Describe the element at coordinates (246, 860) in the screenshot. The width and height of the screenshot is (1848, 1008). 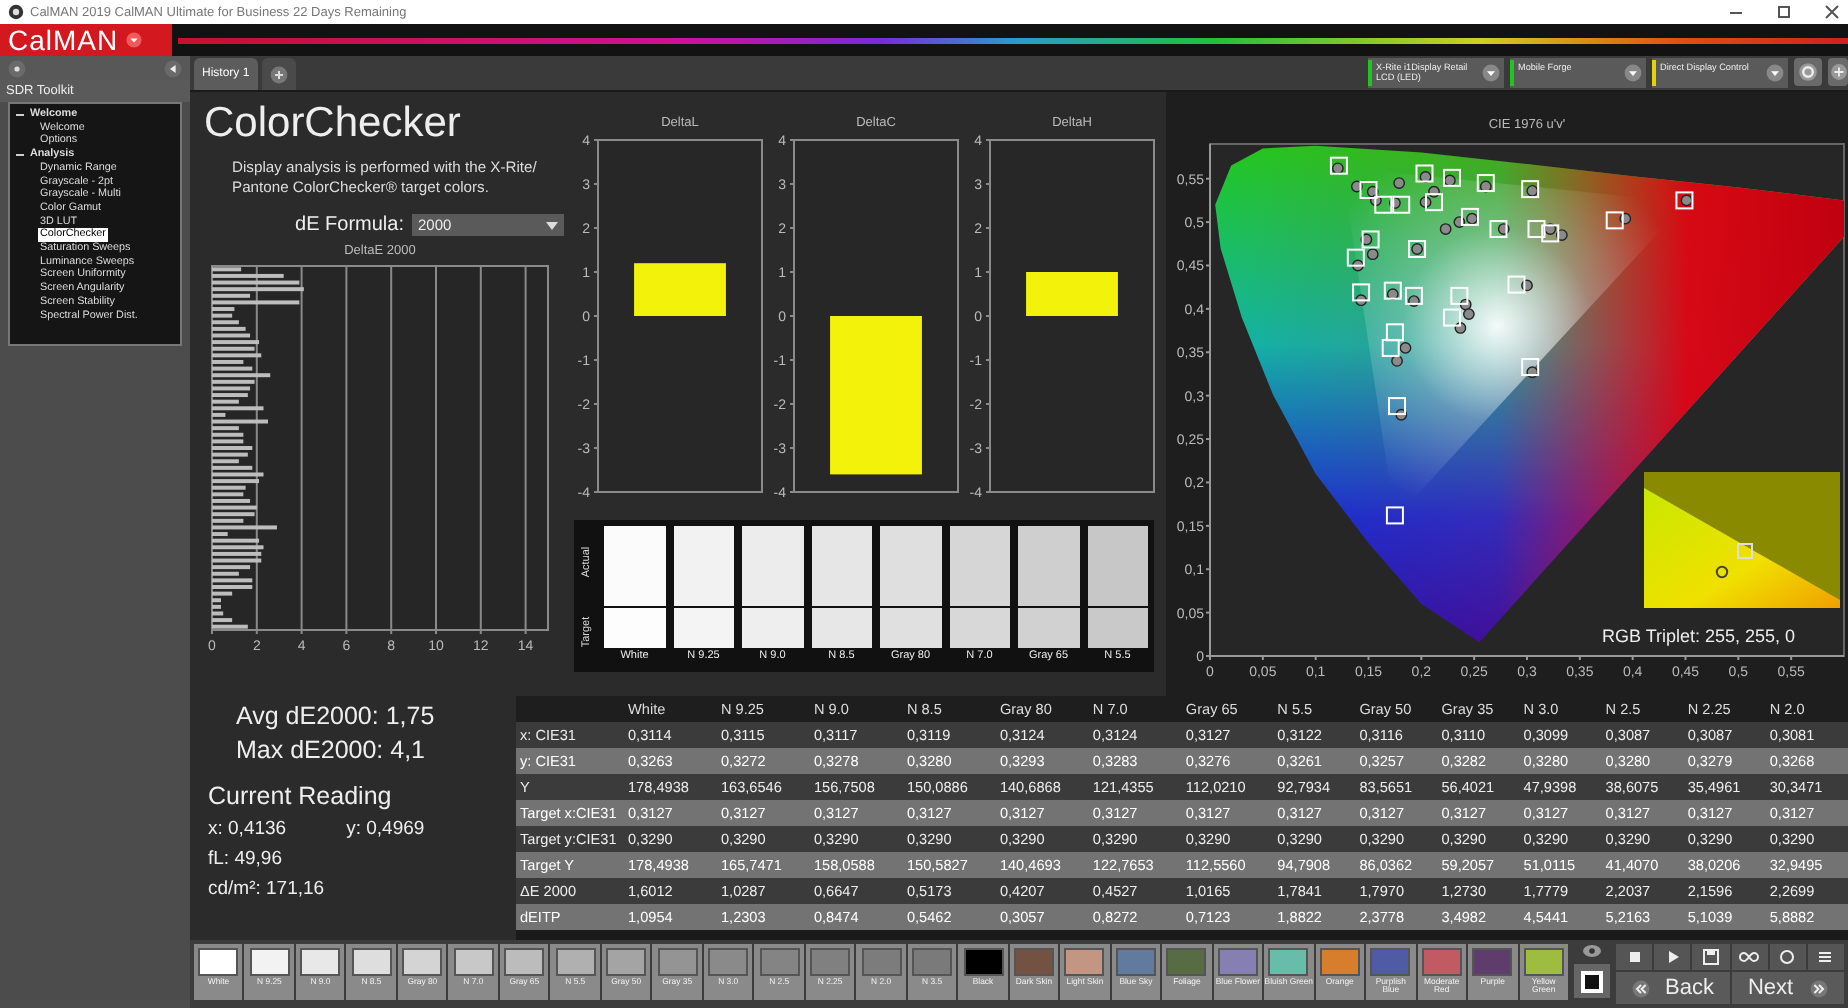
I see `reading-value: fL: 49,96` at that location.